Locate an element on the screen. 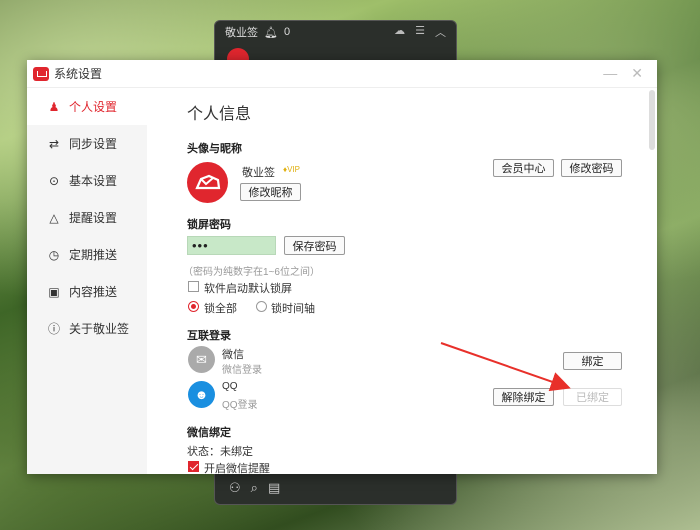 The height and width of the screenshot is (530, 700). edit-nickname-button: 修改昵称 is located at coordinates (270, 192).